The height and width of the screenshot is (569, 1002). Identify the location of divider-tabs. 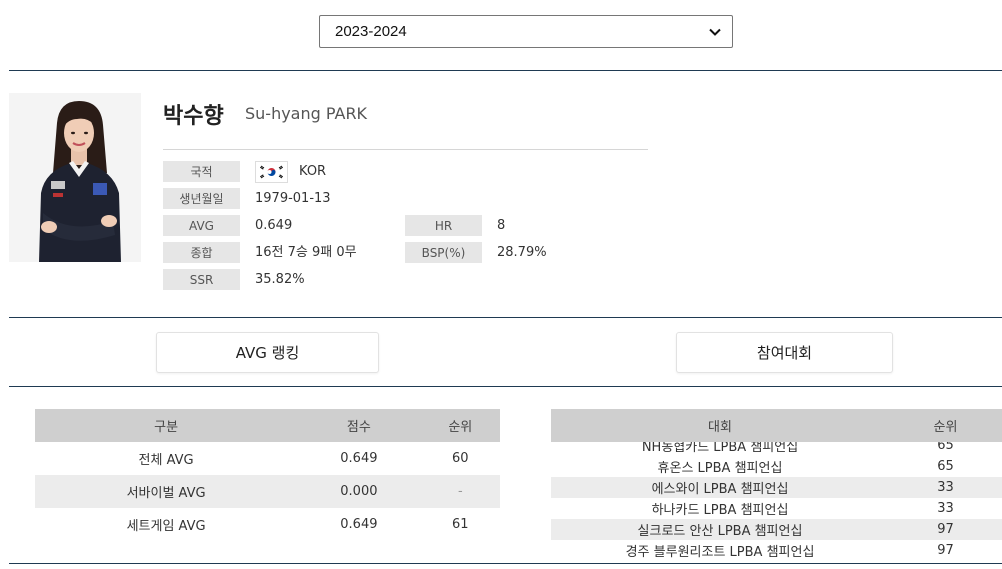
(505, 386).